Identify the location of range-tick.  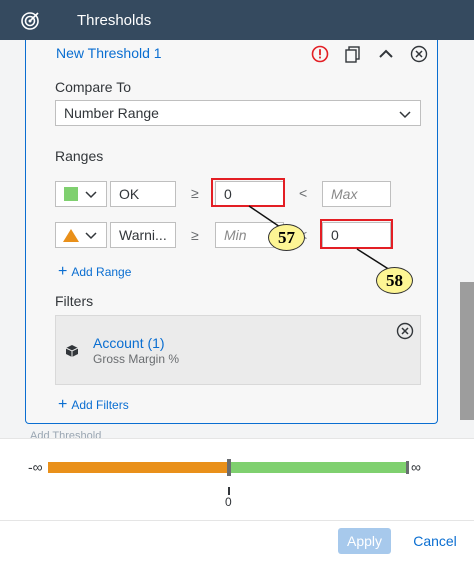
(229, 491).